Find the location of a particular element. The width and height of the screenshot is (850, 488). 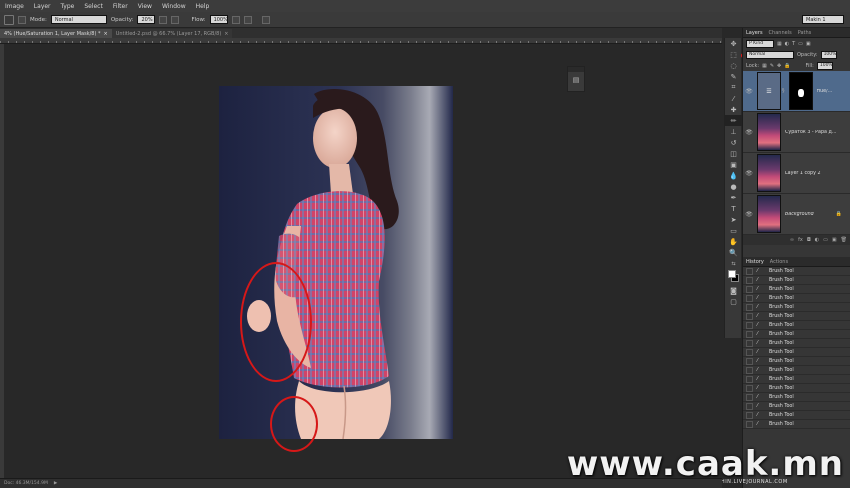

clone-stamp-tool-icon: ⊥ is located at coordinates (733, 131).